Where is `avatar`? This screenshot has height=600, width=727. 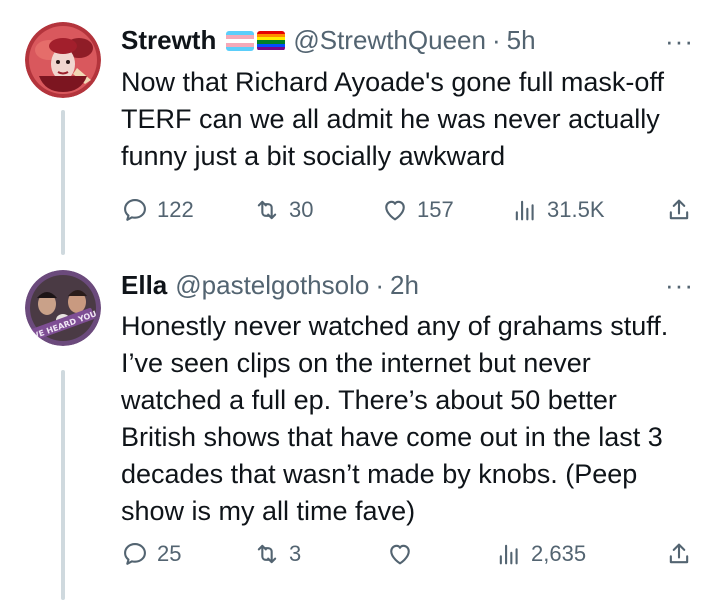
avatar is located at coordinates (63, 60).